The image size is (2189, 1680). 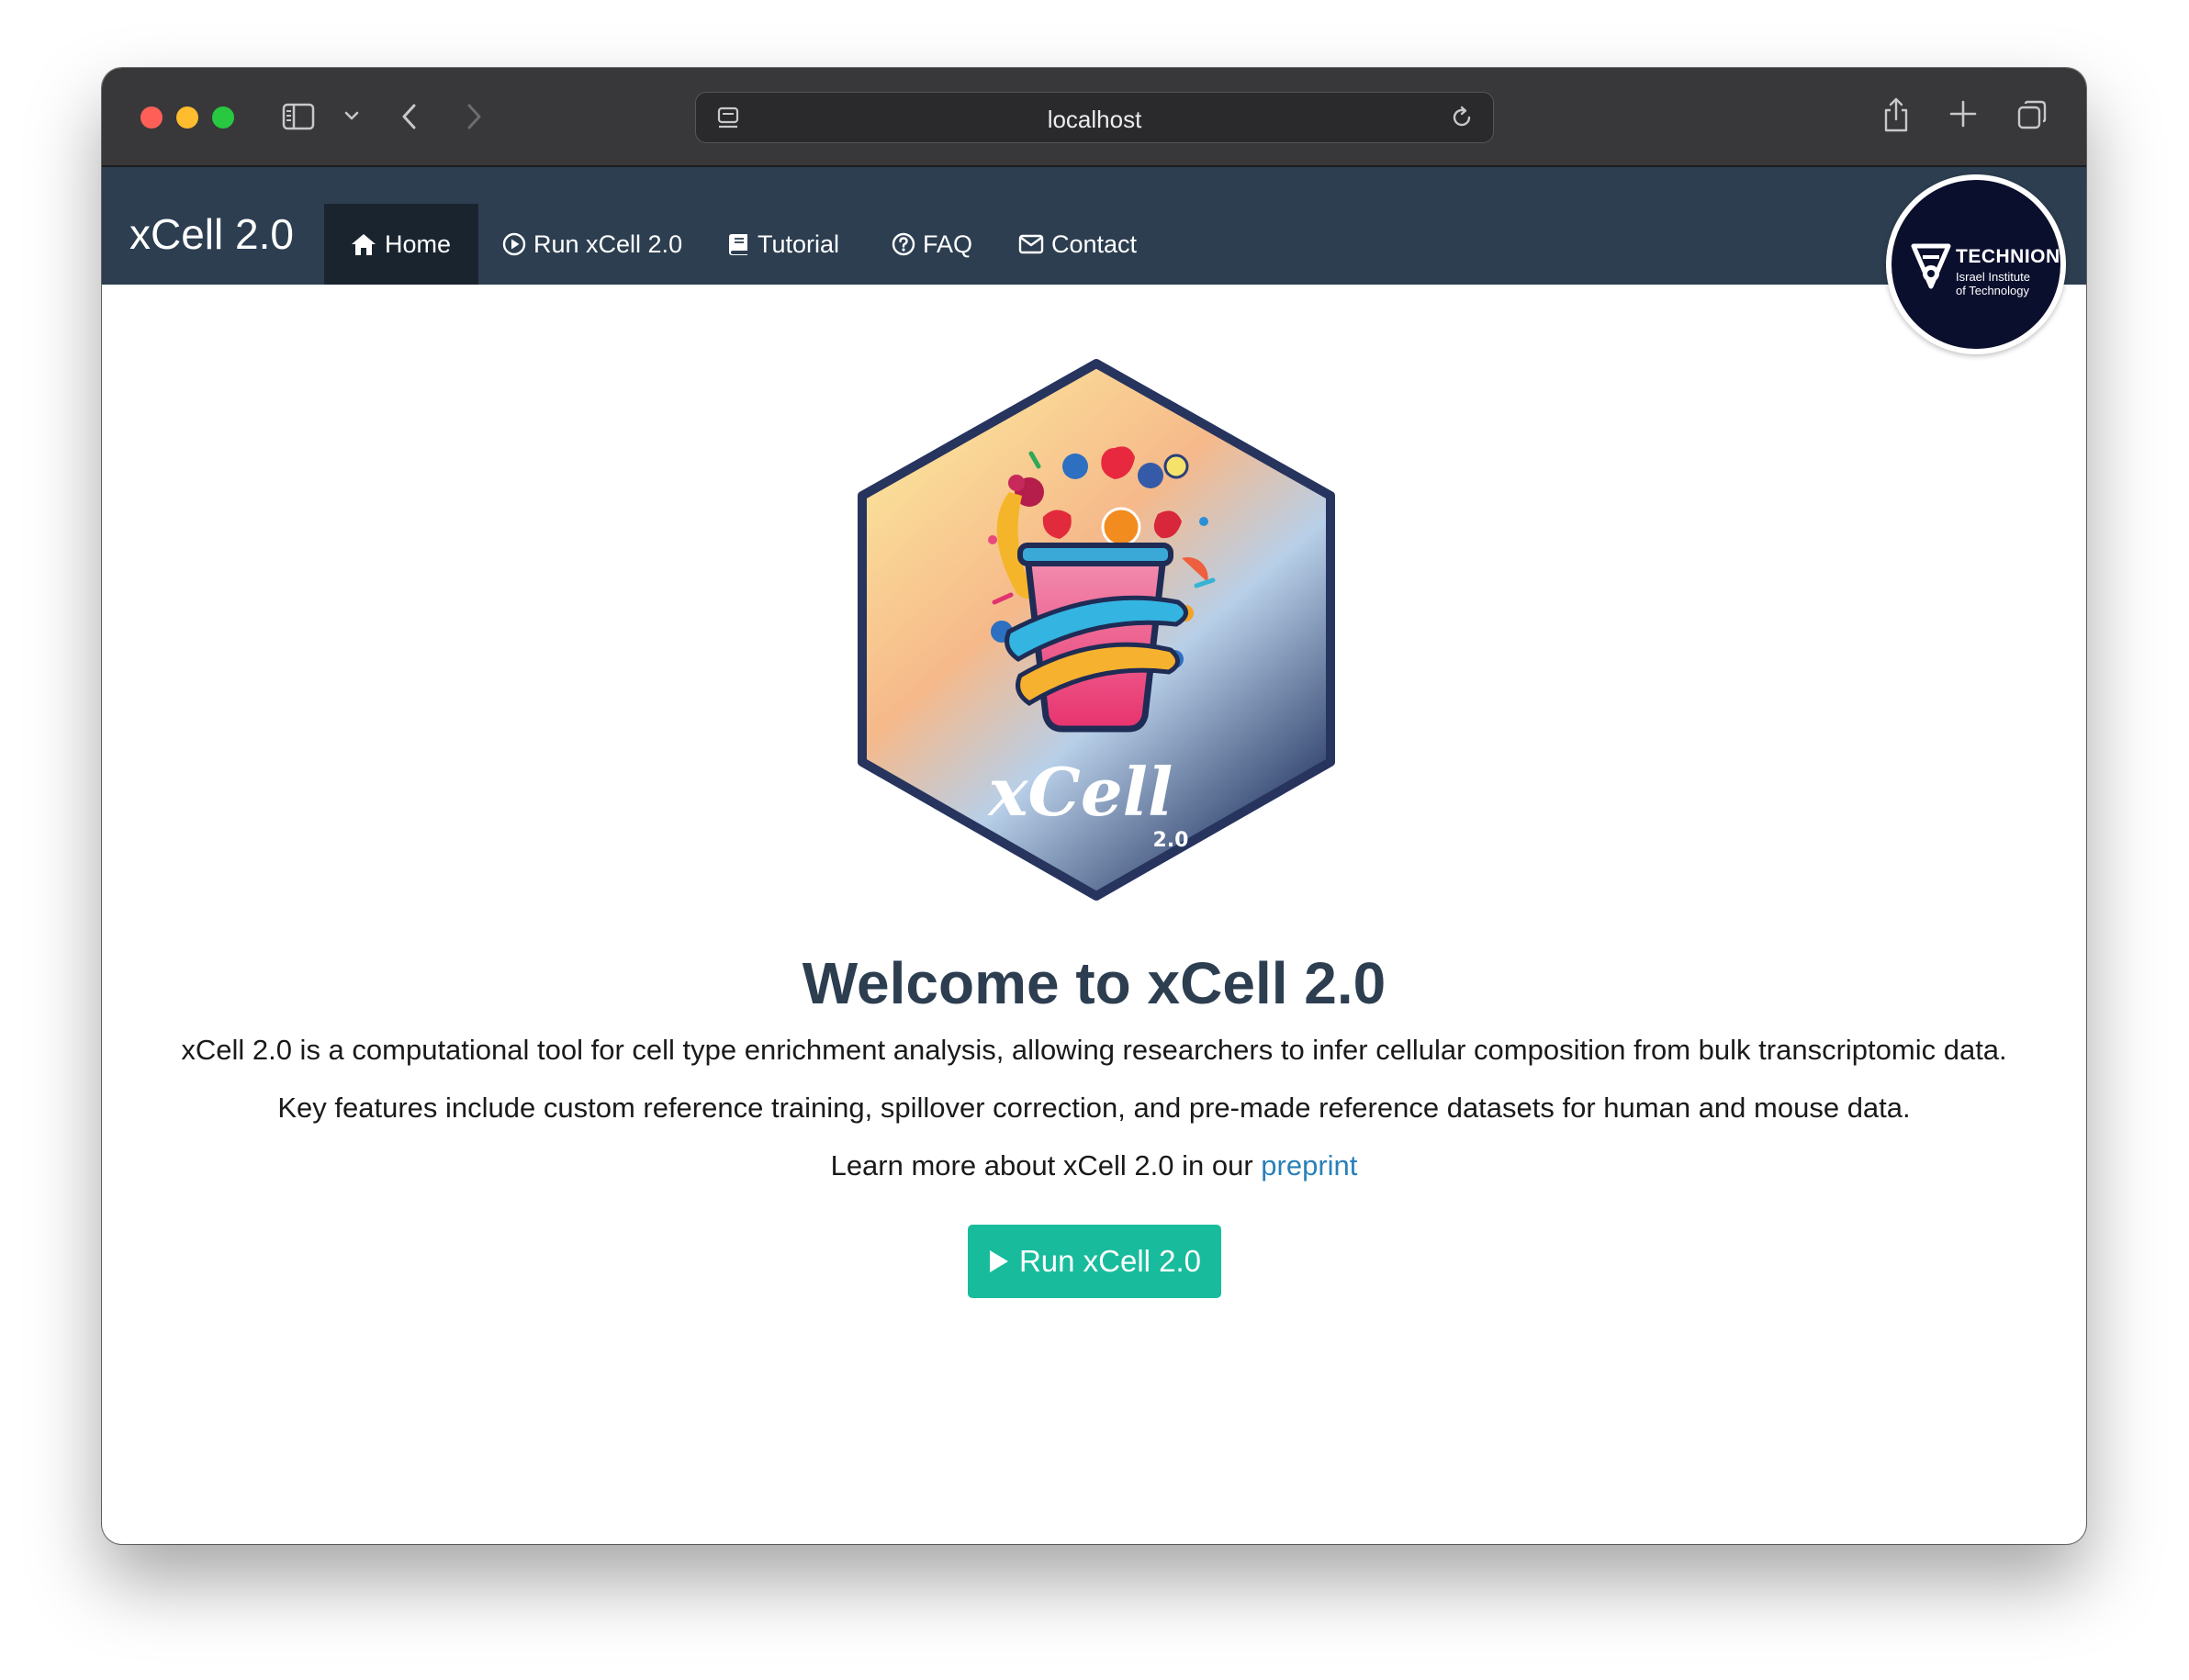 What do you see at coordinates (948, 244) in the screenshot?
I see `nav-item-label: FAQ` at bounding box center [948, 244].